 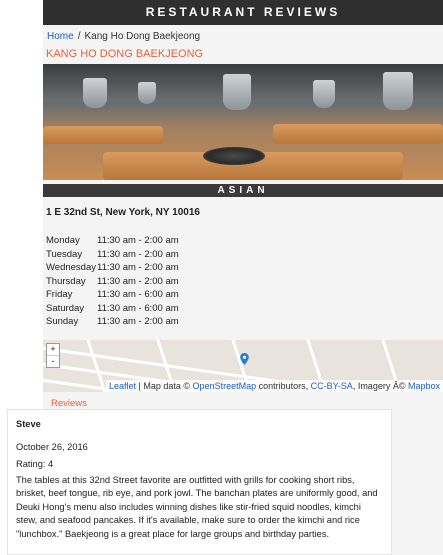 What do you see at coordinates (65, 308) in the screenshot?
I see `hours-day: Saturday` at bounding box center [65, 308].